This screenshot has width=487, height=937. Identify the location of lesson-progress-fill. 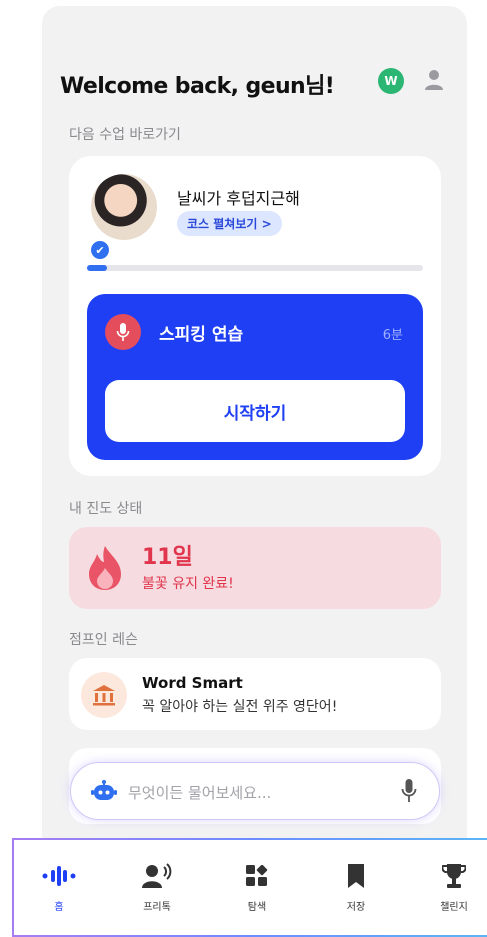
(97, 268).